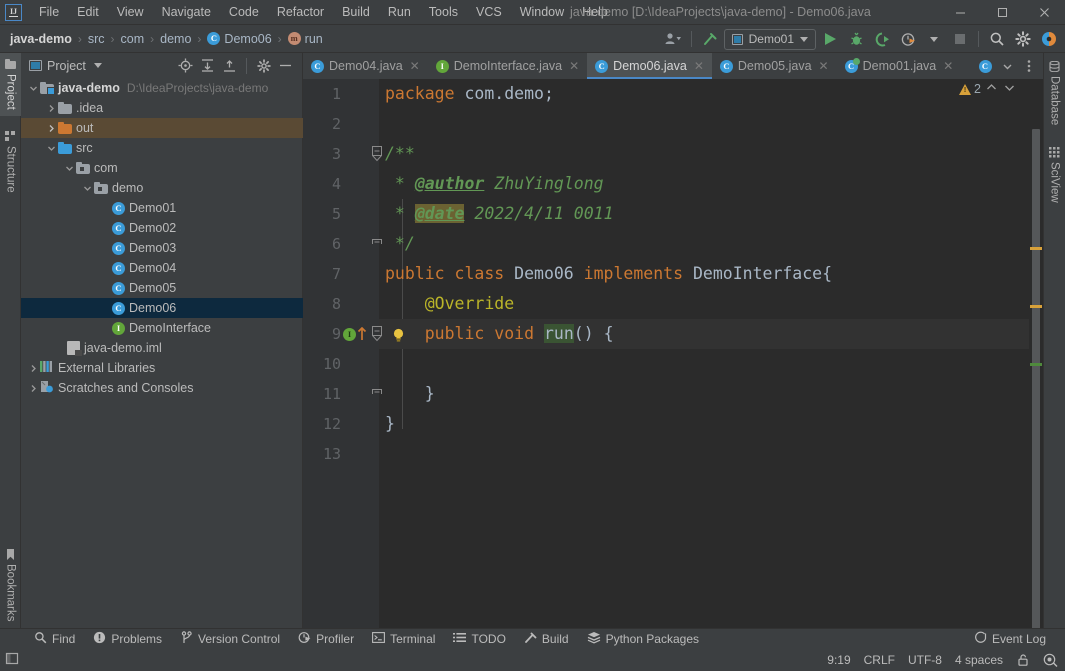 This screenshot has width=1065, height=671. What do you see at coordinates (1050, 660) in the screenshot?
I see `inspection-widget-icon` at bounding box center [1050, 660].